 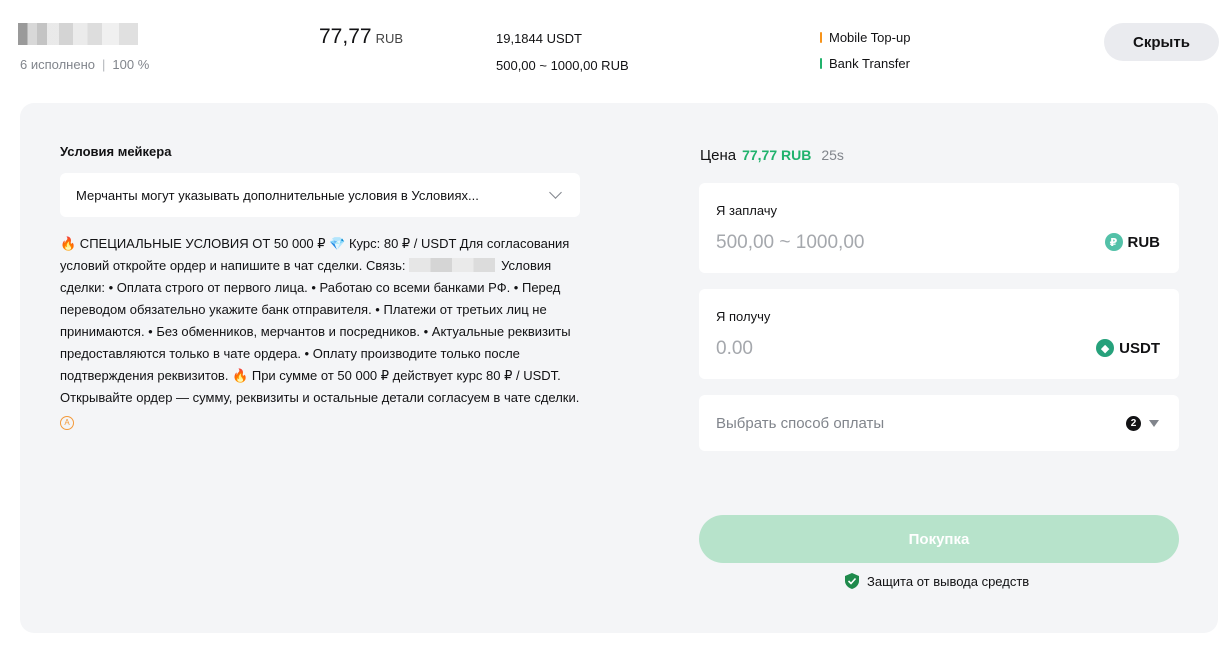 I want to click on hide-button: Скрыть, so click(x=1161, y=42).